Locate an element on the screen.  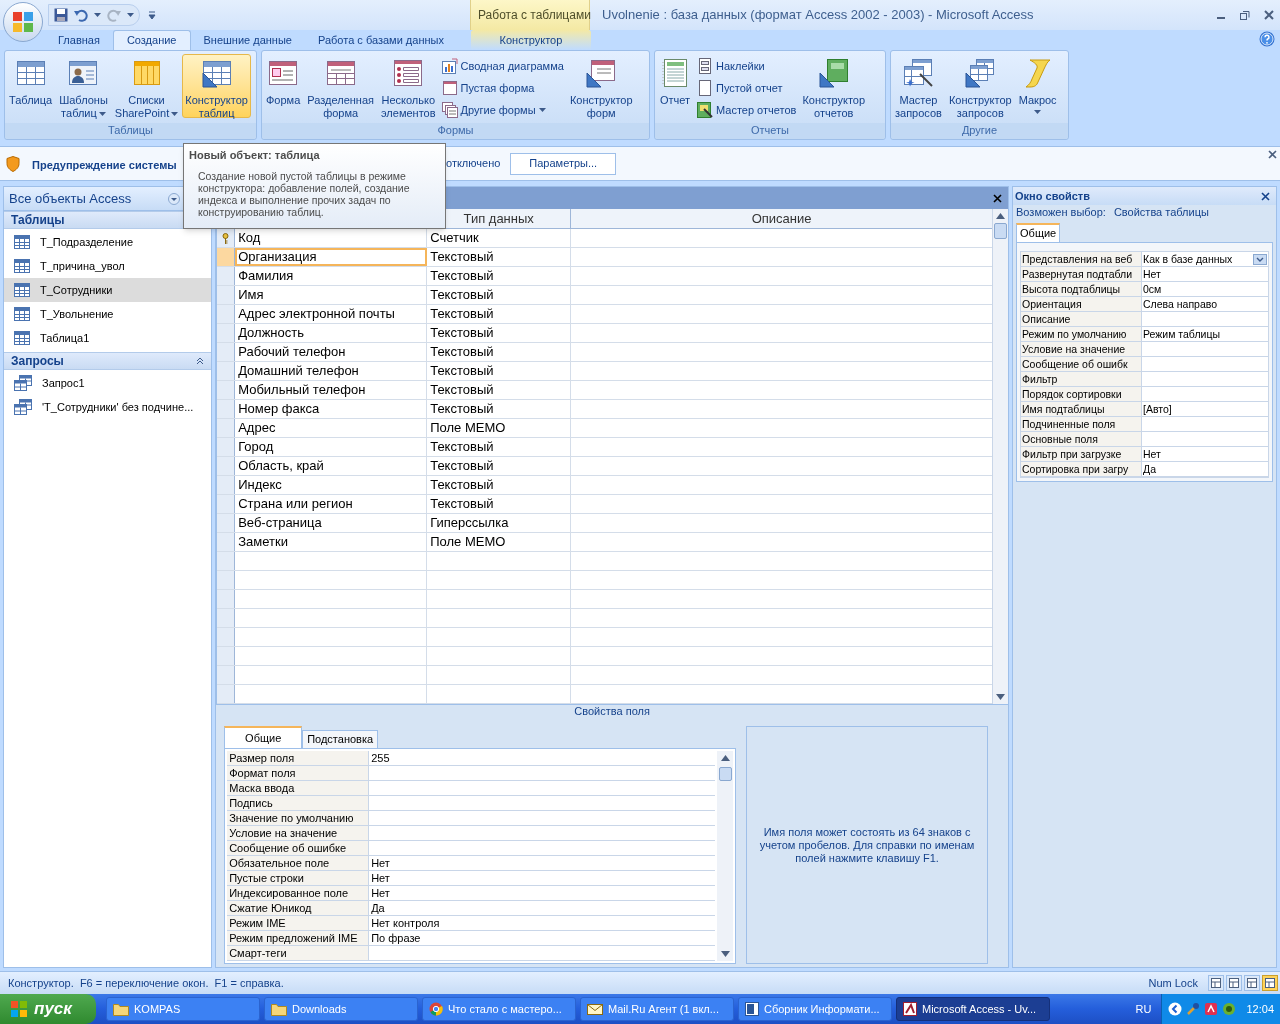
field-name-cell: Имя is located at coordinates (331, 295).